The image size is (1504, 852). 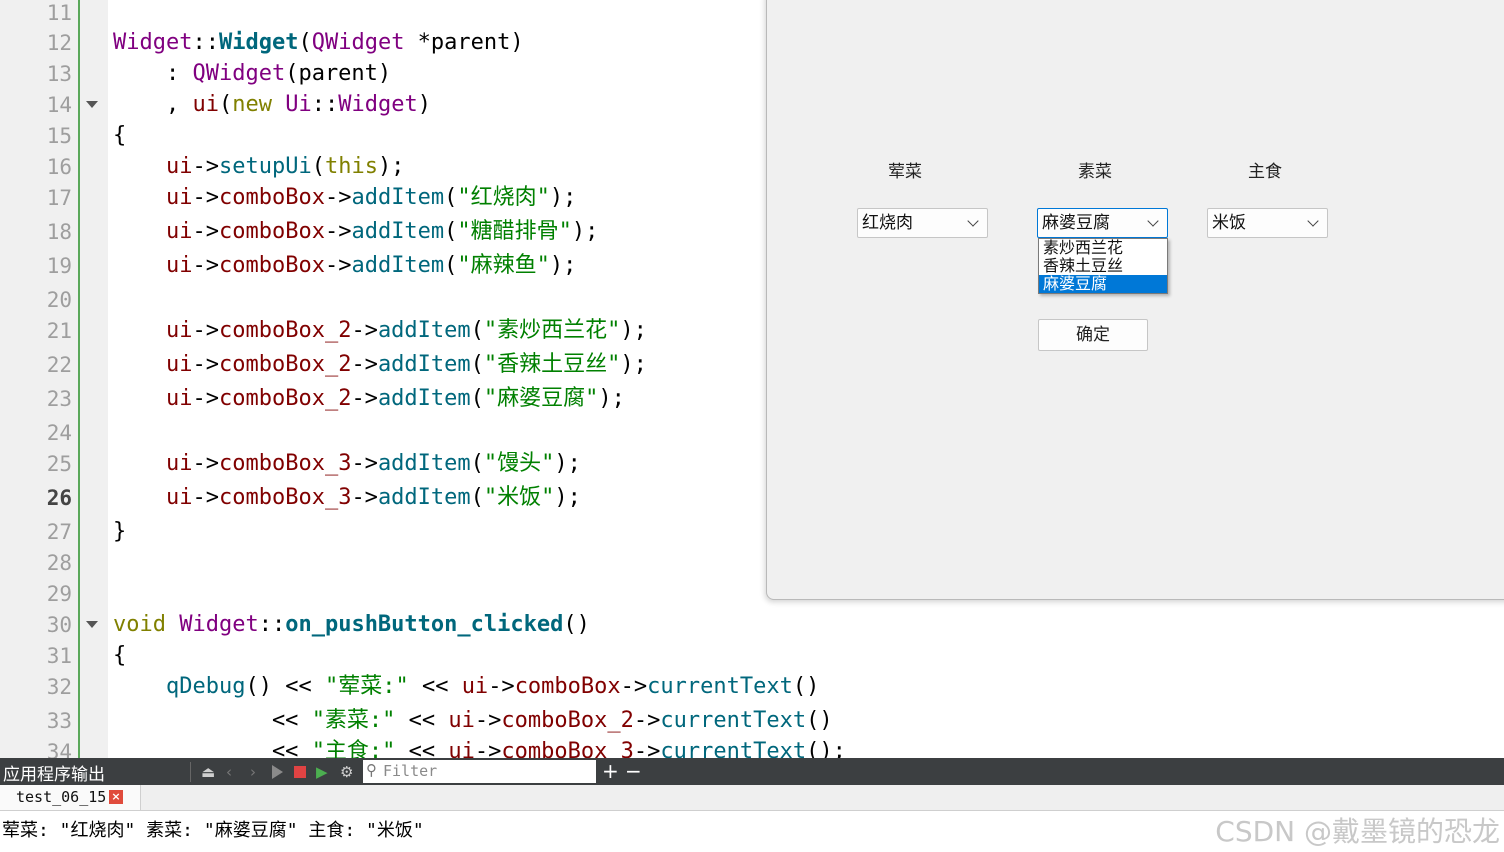 What do you see at coordinates (483, 771) in the screenshot?
I see `filter-input` at bounding box center [483, 771].